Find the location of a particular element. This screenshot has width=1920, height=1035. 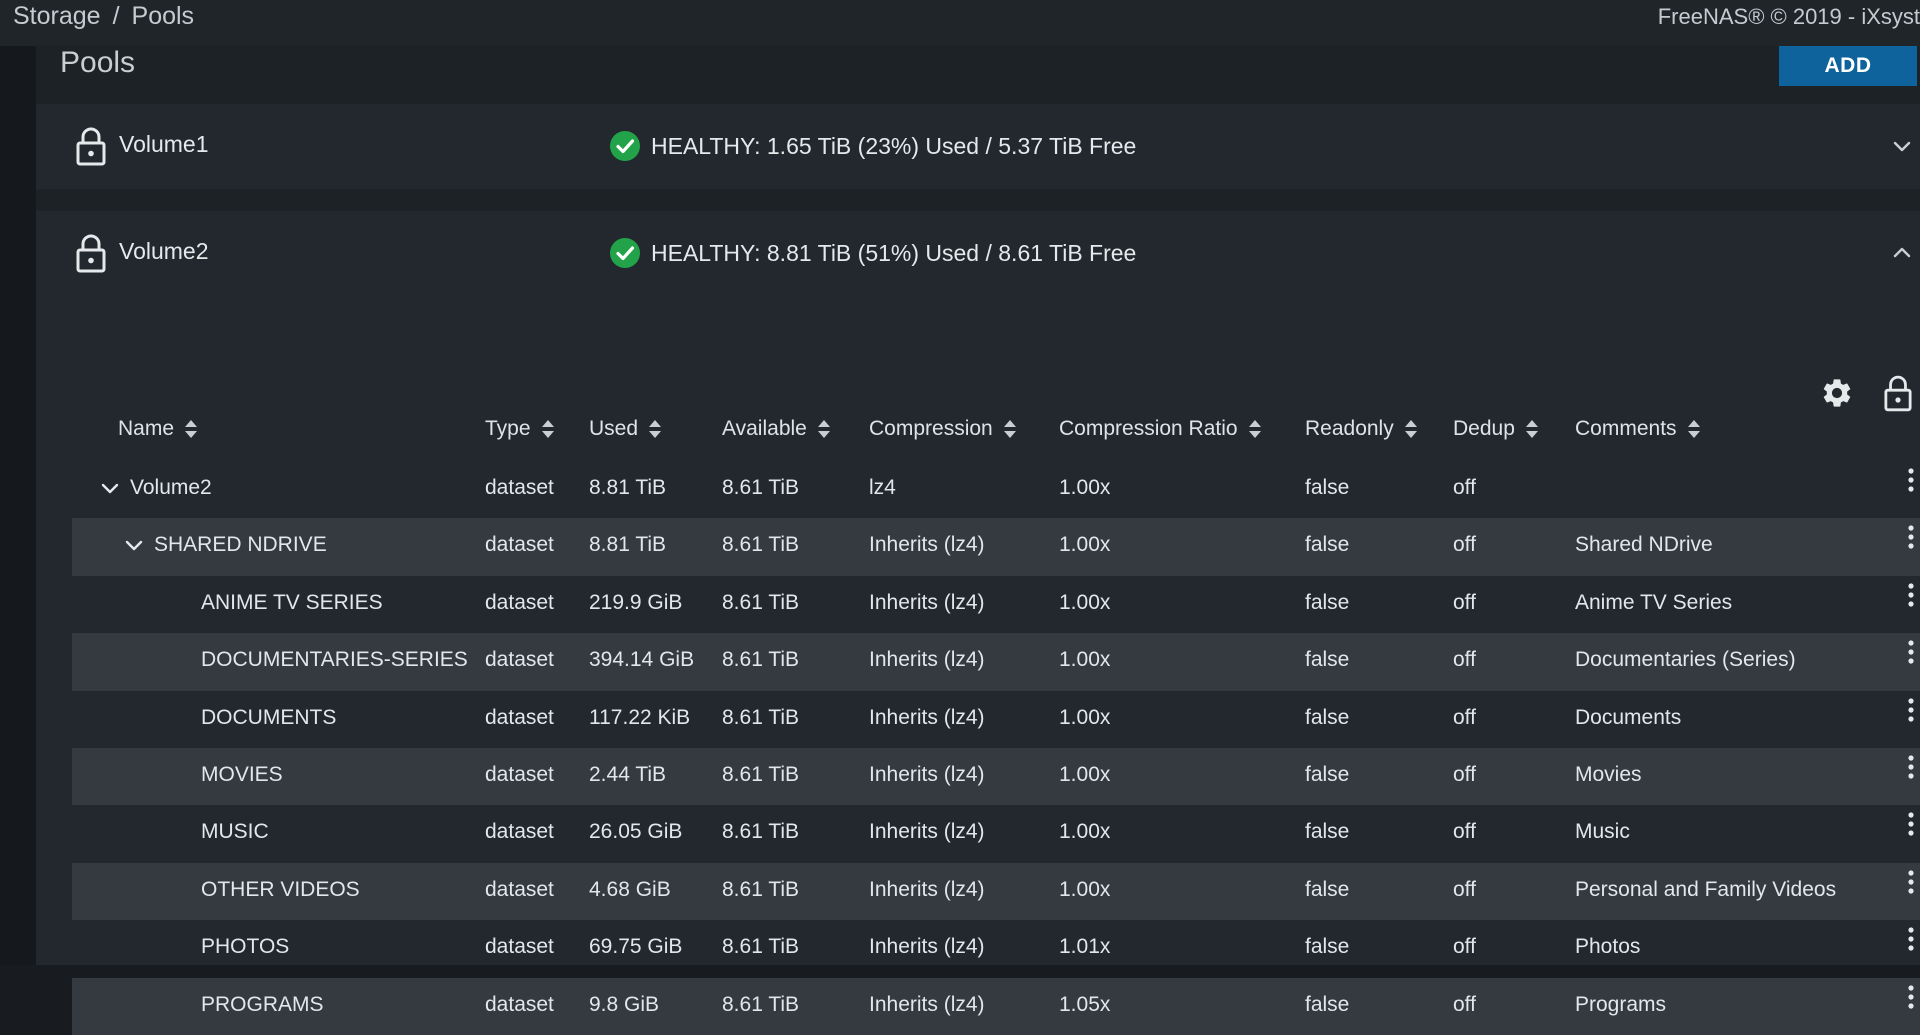

side-nav-edge is located at coordinates (18, 505).